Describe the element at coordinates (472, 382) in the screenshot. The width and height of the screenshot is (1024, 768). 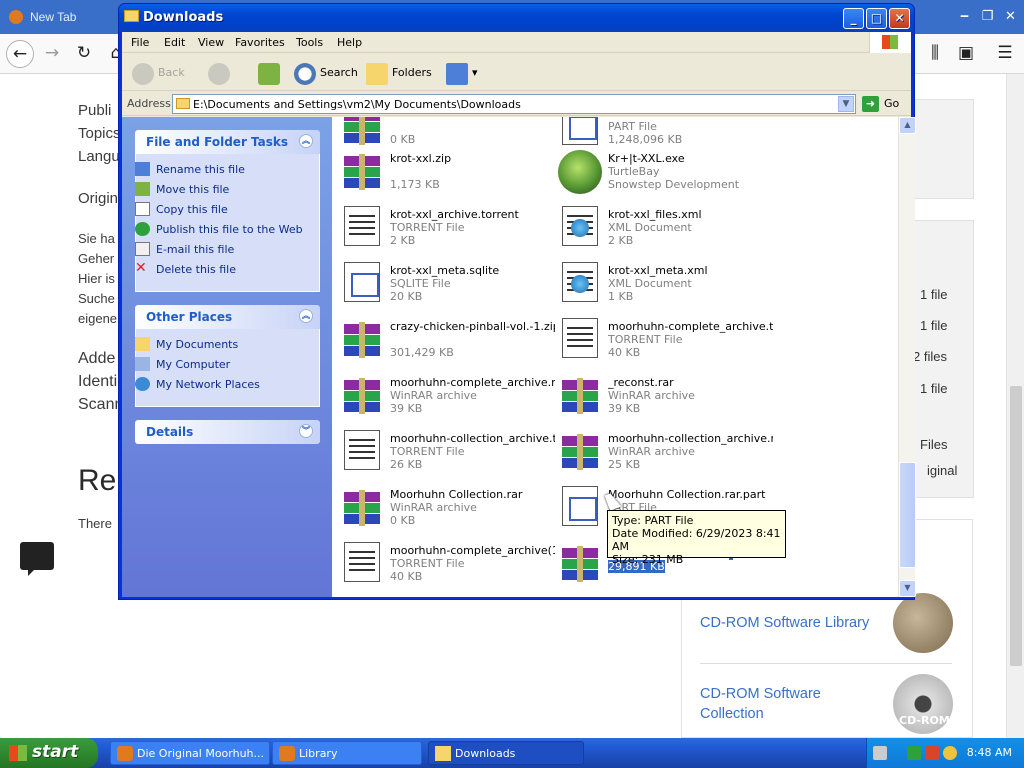
I see `file-name: moorhuhn-complete_archive.rar` at that location.